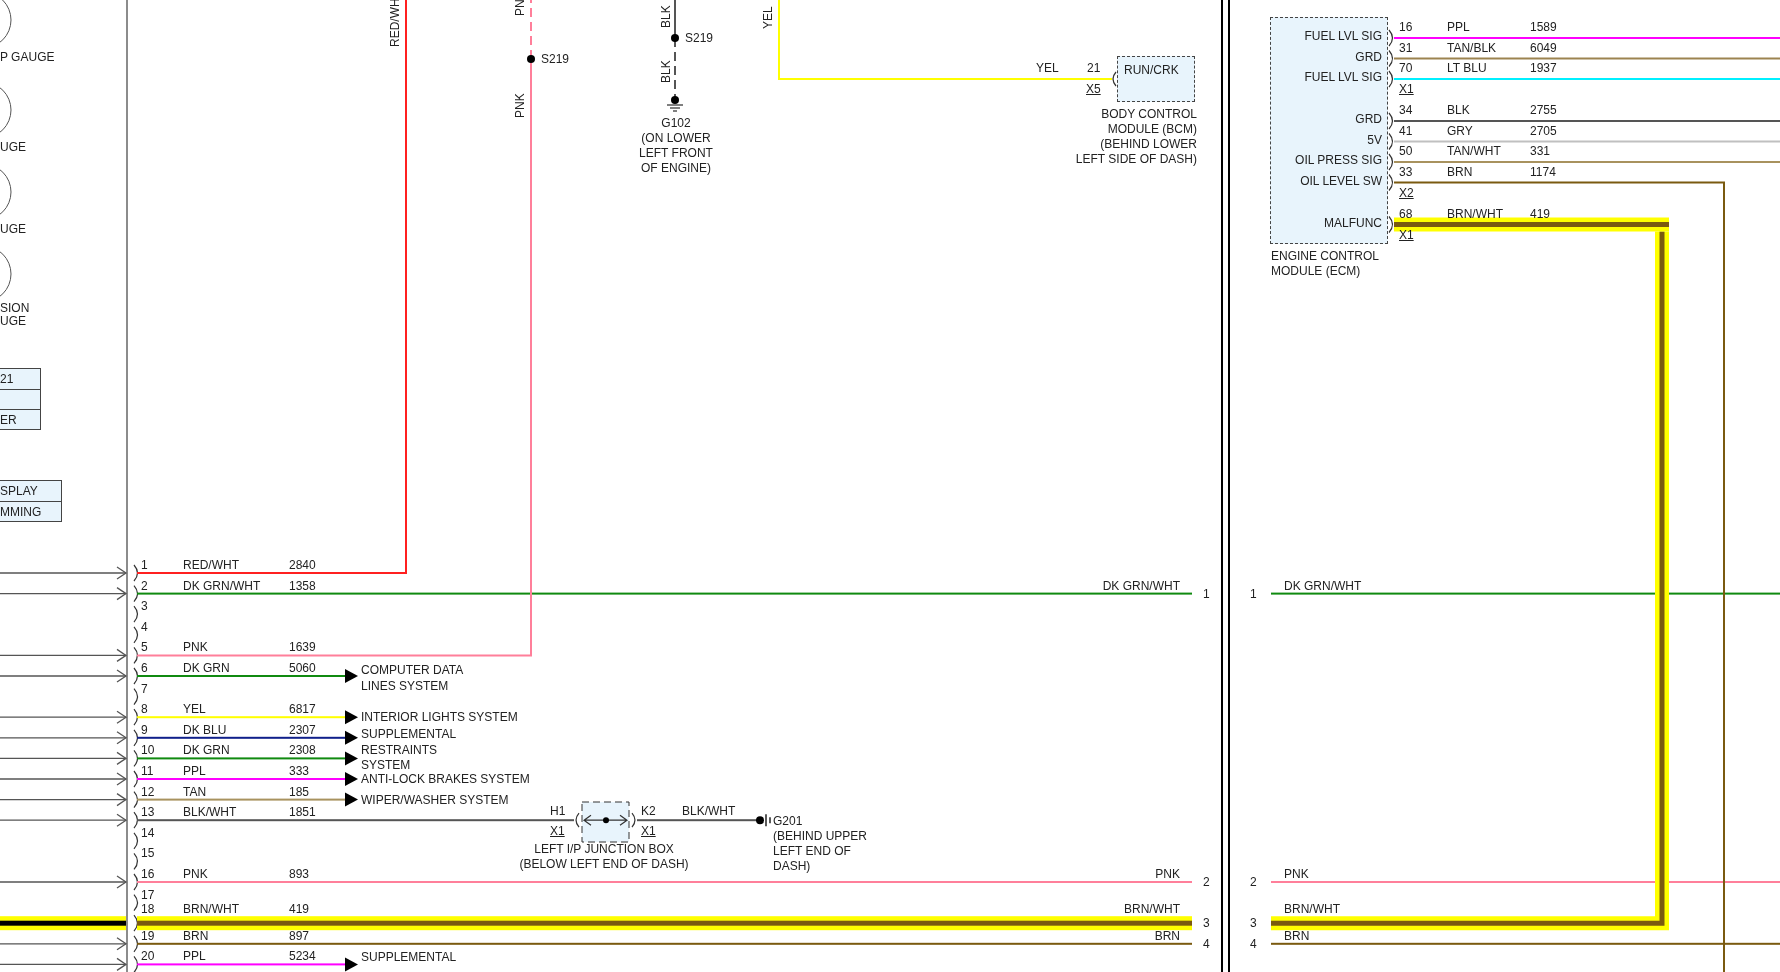 The image size is (1780, 972). Describe the element at coordinates (1374, 139) in the screenshot. I see `pin-function-label: 5V` at that location.